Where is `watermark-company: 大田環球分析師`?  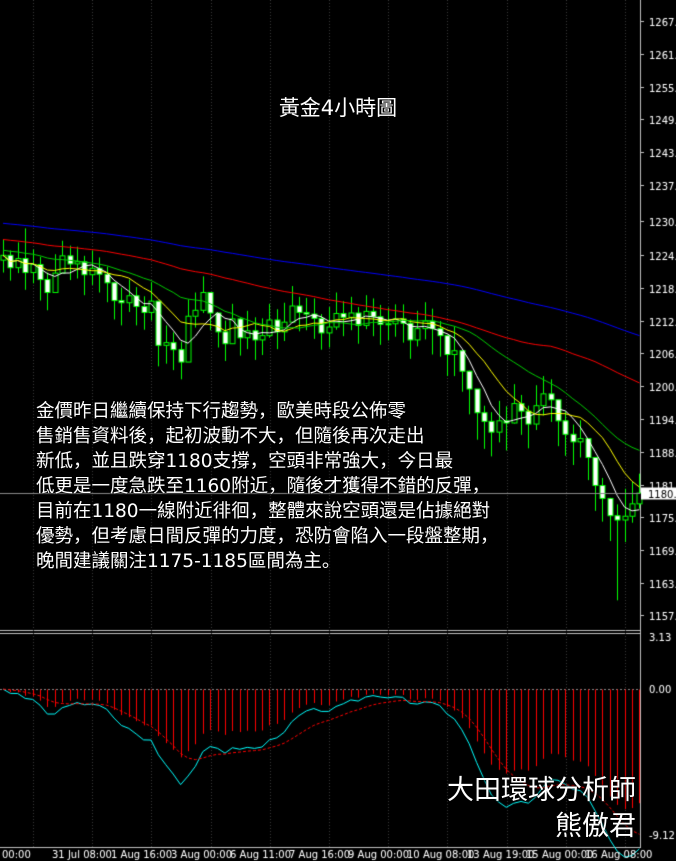 watermark-company: 大田環球分析師 is located at coordinates (541, 790).